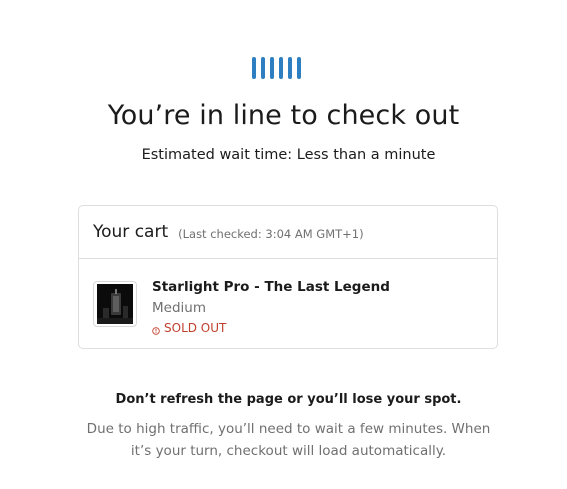 The image size is (567, 489). What do you see at coordinates (276, 68) in the screenshot?
I see `loading-indicator` at bounding box center [276, 68].